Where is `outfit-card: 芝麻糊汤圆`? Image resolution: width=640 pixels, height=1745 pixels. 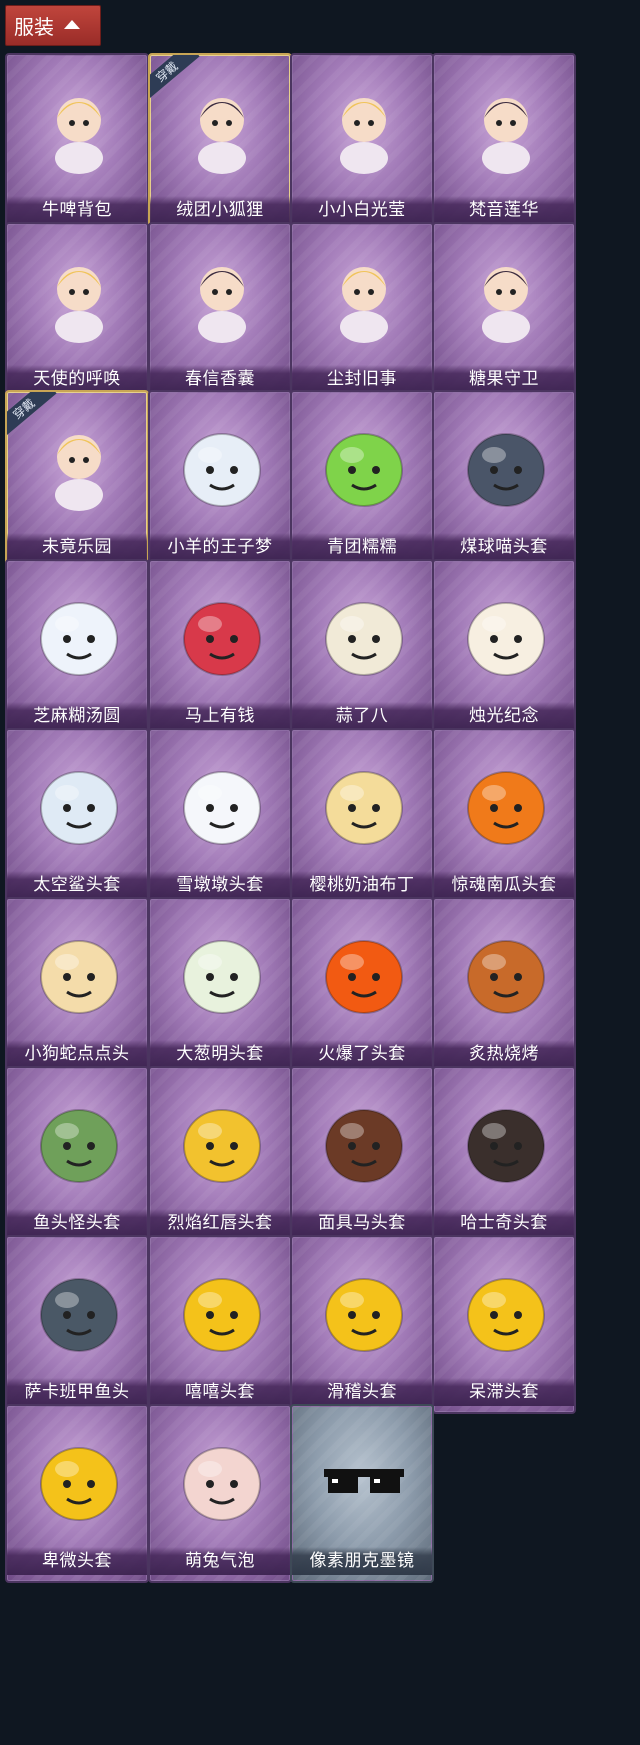
outfit-card: 芝麻糊汤圆 is located at coordinates (77, 648).